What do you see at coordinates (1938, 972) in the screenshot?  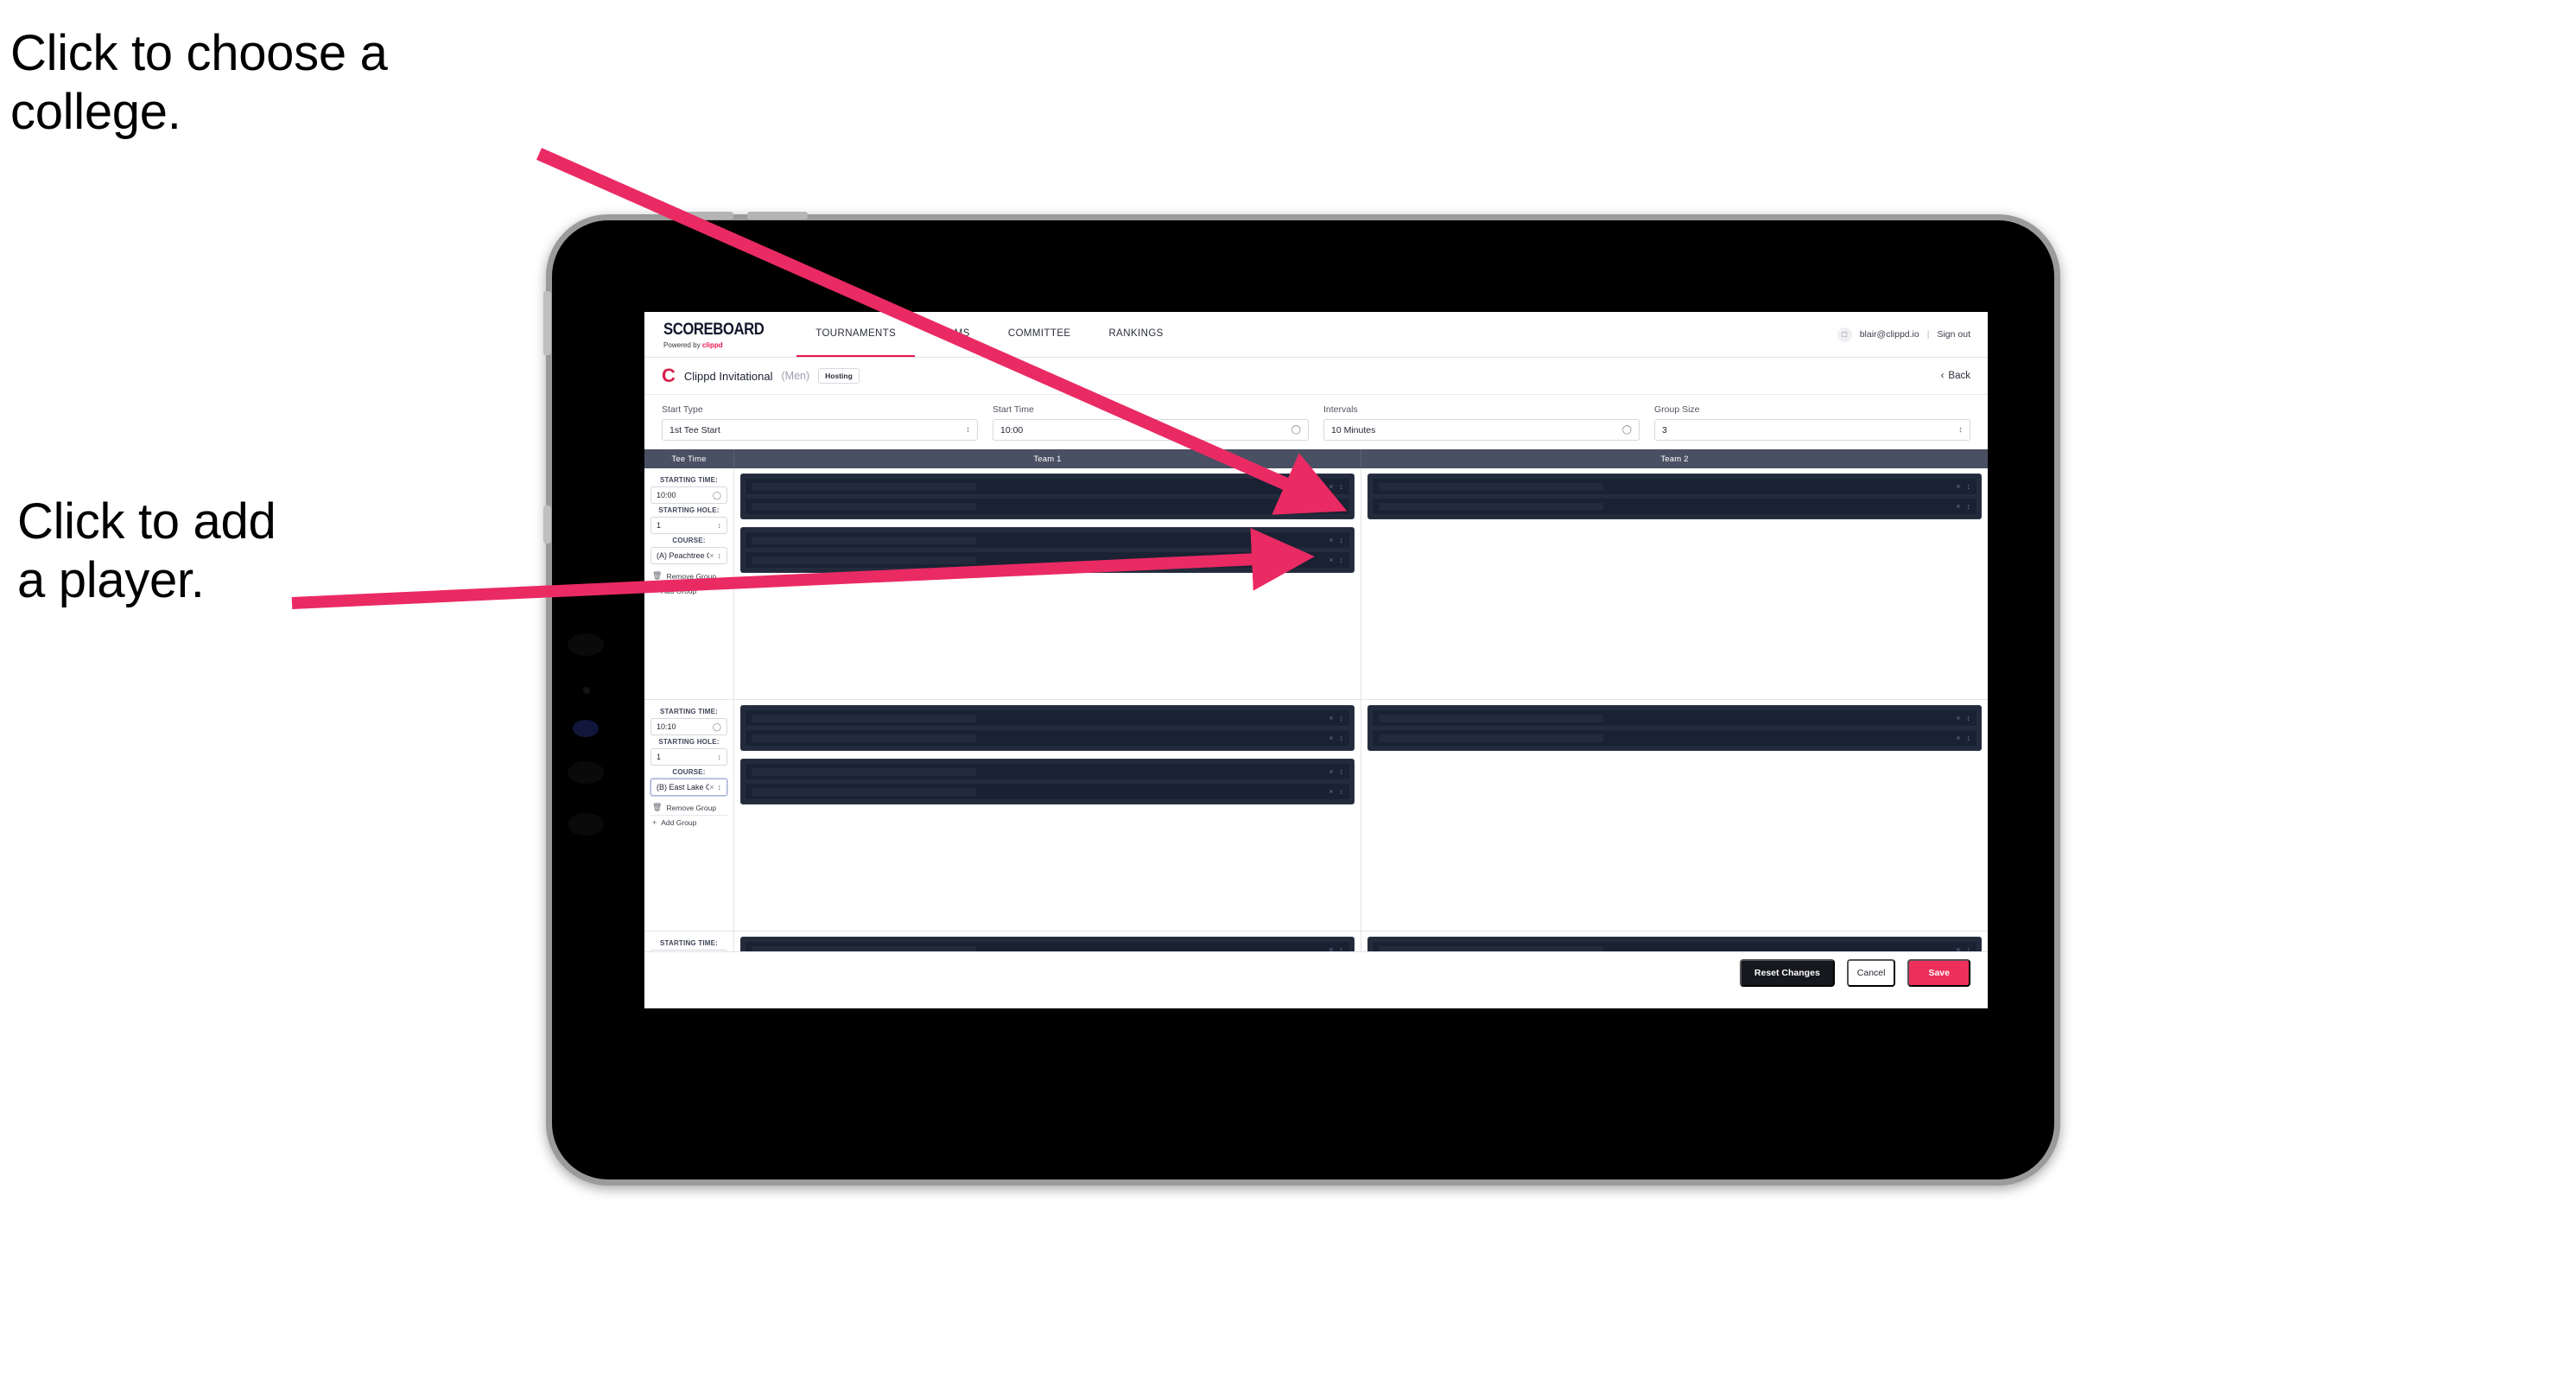 I see `save-button: Save` at bounding box center [1938, 972].